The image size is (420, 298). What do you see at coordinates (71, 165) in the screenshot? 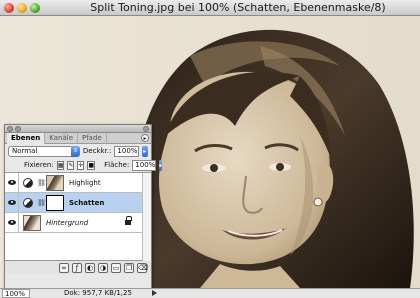
I see `lock-paint-icon: ✎` at bounding box center [71, 165].